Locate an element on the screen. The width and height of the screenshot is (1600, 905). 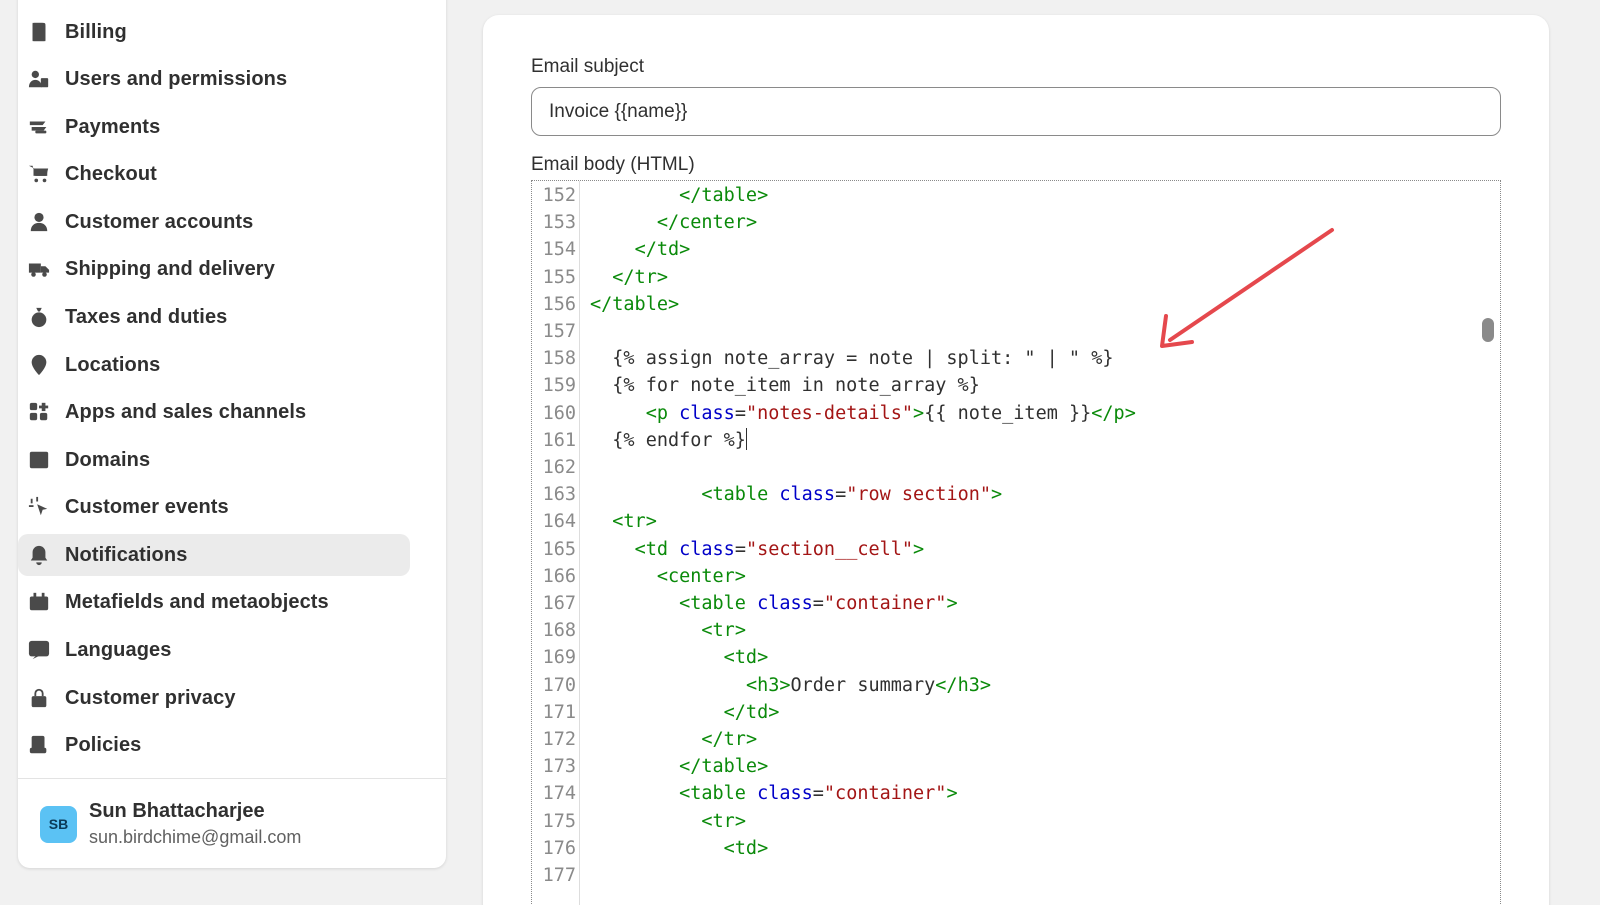
line-number: 176 is located at coordinates (559, 848).